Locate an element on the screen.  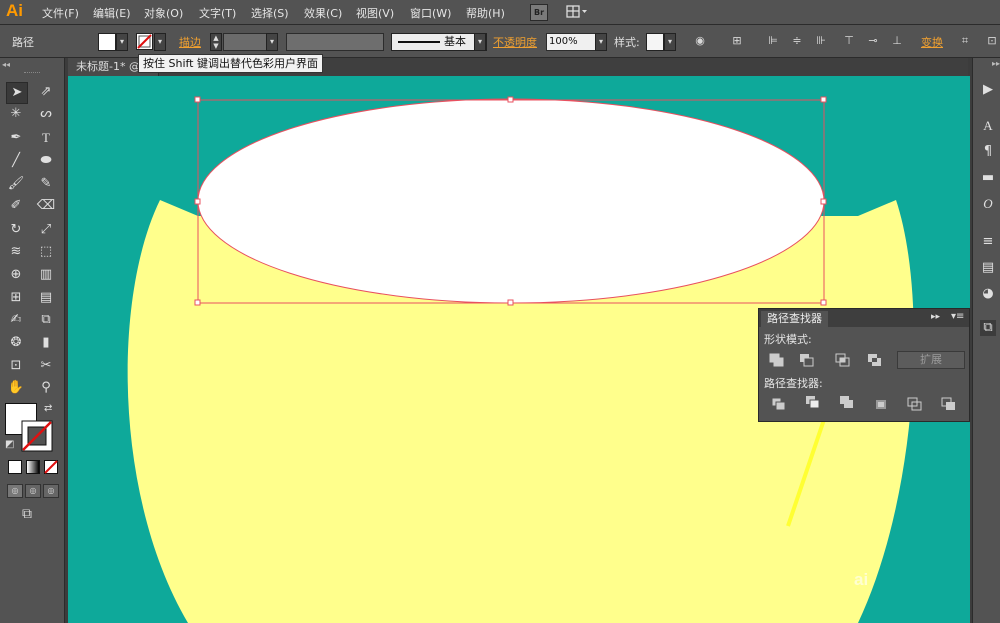
stroke-weight-field is located at coordinates (245, 42).